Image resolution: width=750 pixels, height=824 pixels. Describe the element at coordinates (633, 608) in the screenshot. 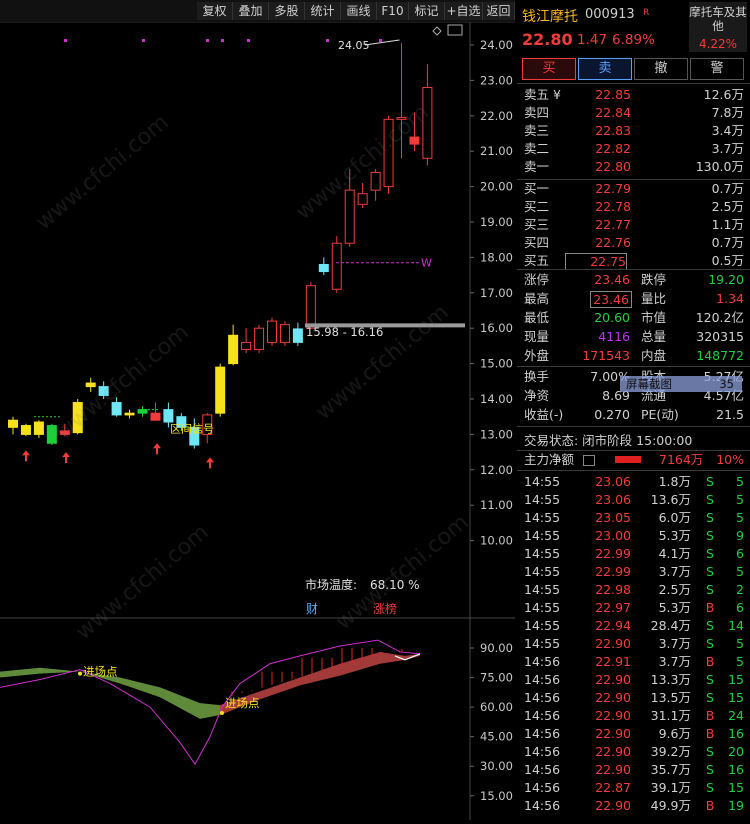

I see `trade-row: 14:55 22.97 5.3万 B 6` at that location.